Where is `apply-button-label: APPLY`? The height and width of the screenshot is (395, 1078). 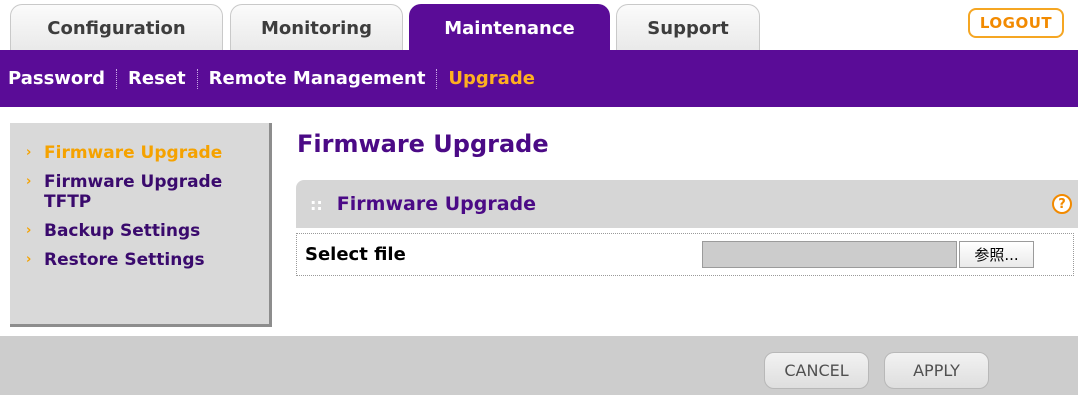
apply-button-label: APPLY is located at coordinates (936, 370).